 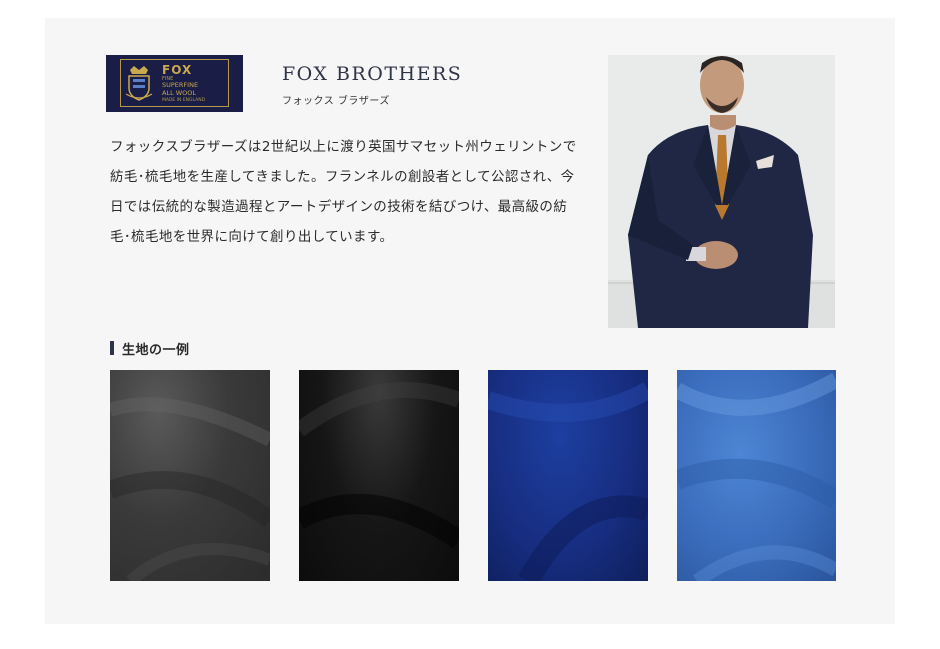 I want to click on section-accent-bar, so click(x=112, y=348).